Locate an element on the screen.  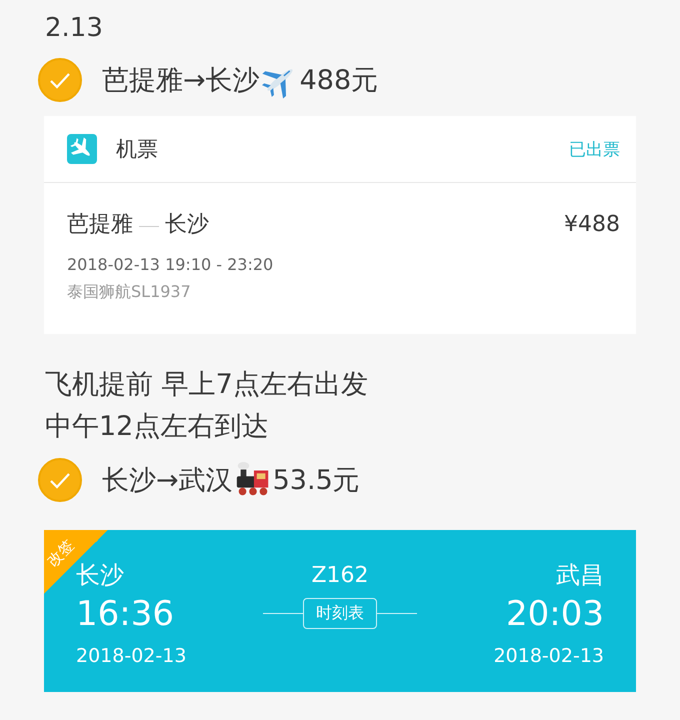
note-text: 中午12点左右到达 is located at coordinates (157, 427).